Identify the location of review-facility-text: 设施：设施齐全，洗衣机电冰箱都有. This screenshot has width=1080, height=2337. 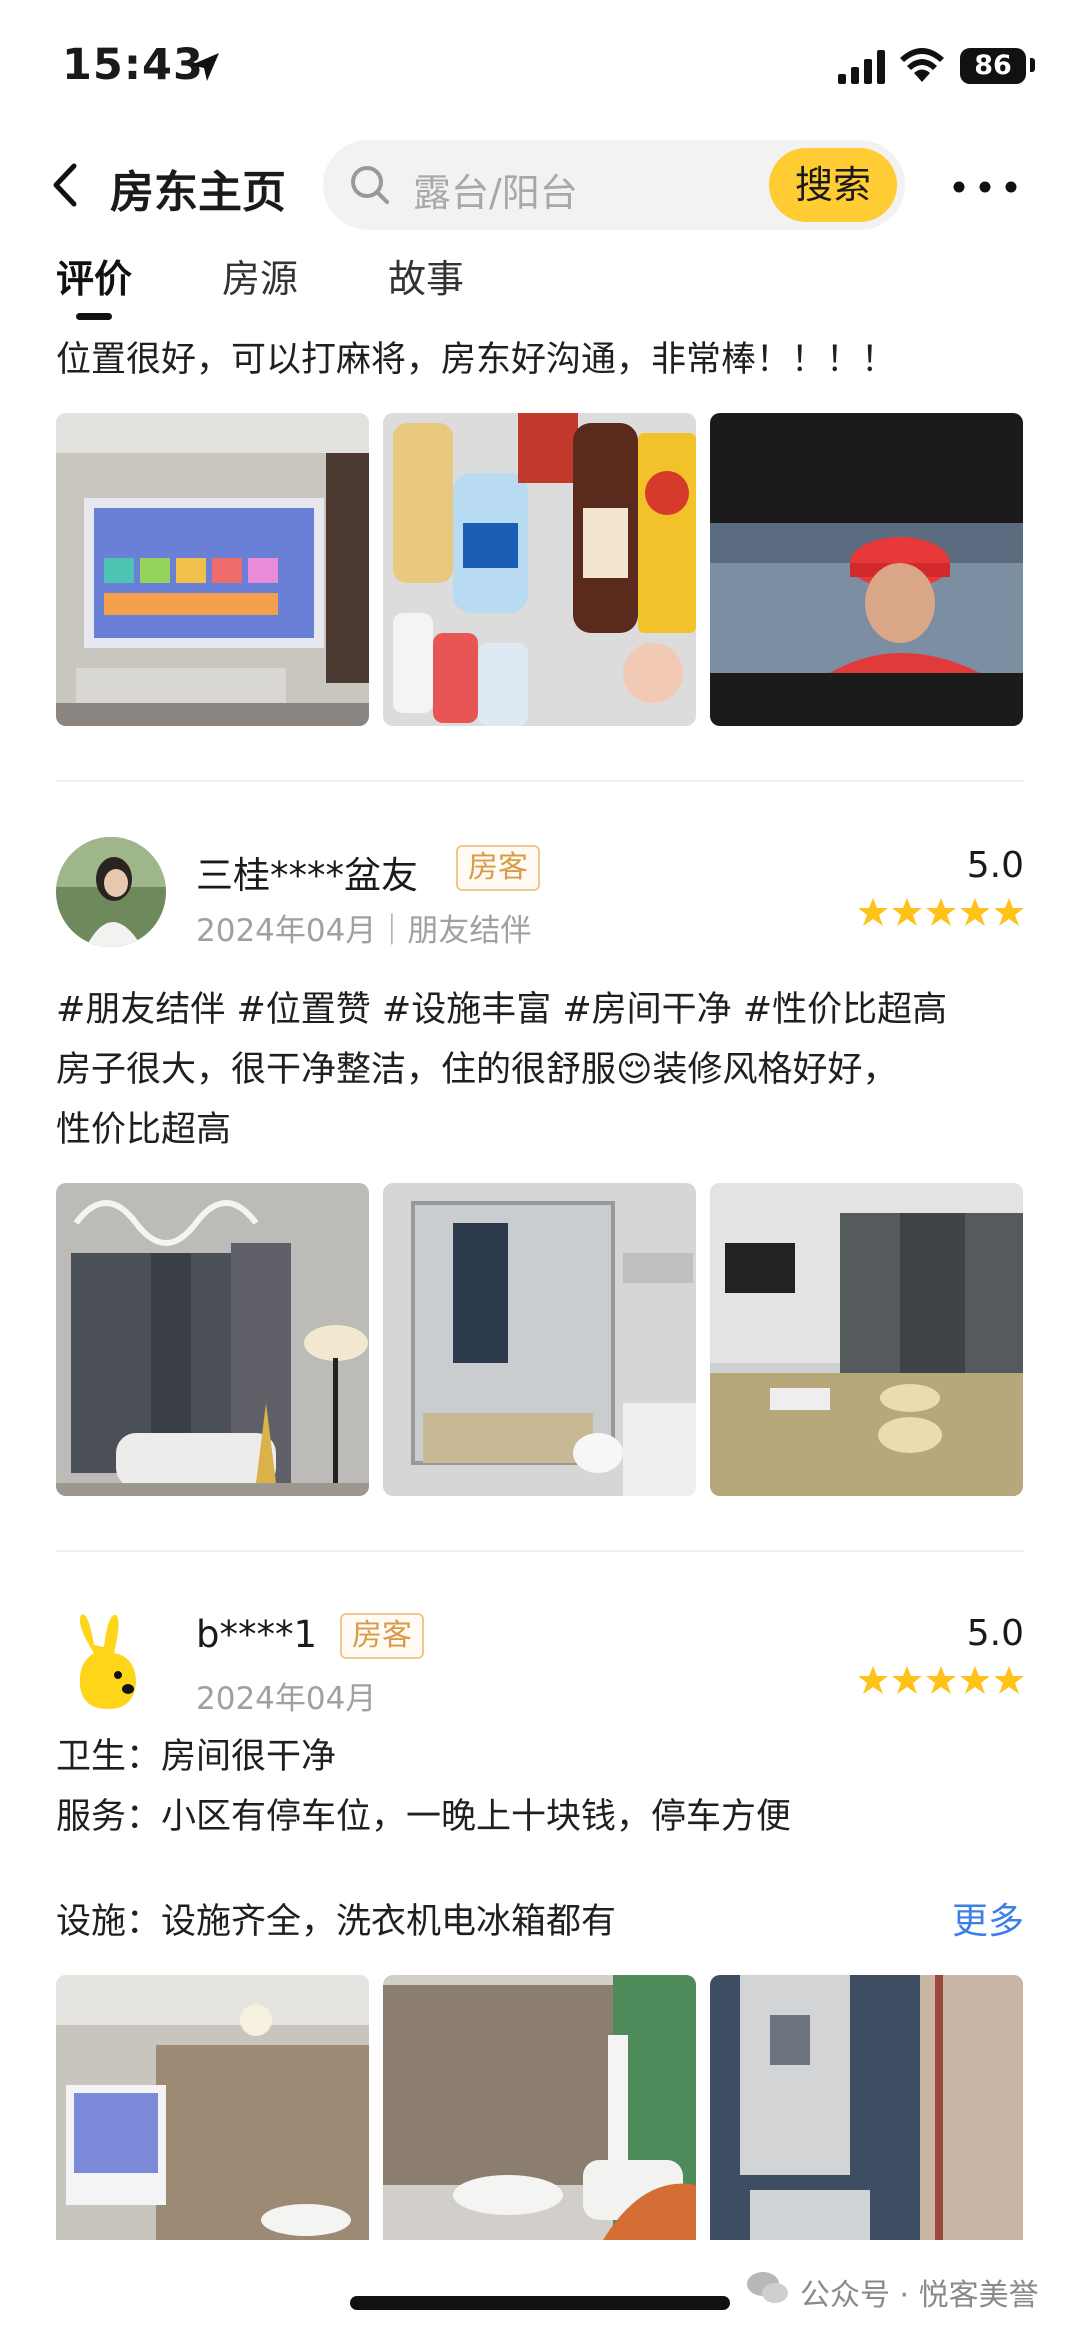
(336, 1922).